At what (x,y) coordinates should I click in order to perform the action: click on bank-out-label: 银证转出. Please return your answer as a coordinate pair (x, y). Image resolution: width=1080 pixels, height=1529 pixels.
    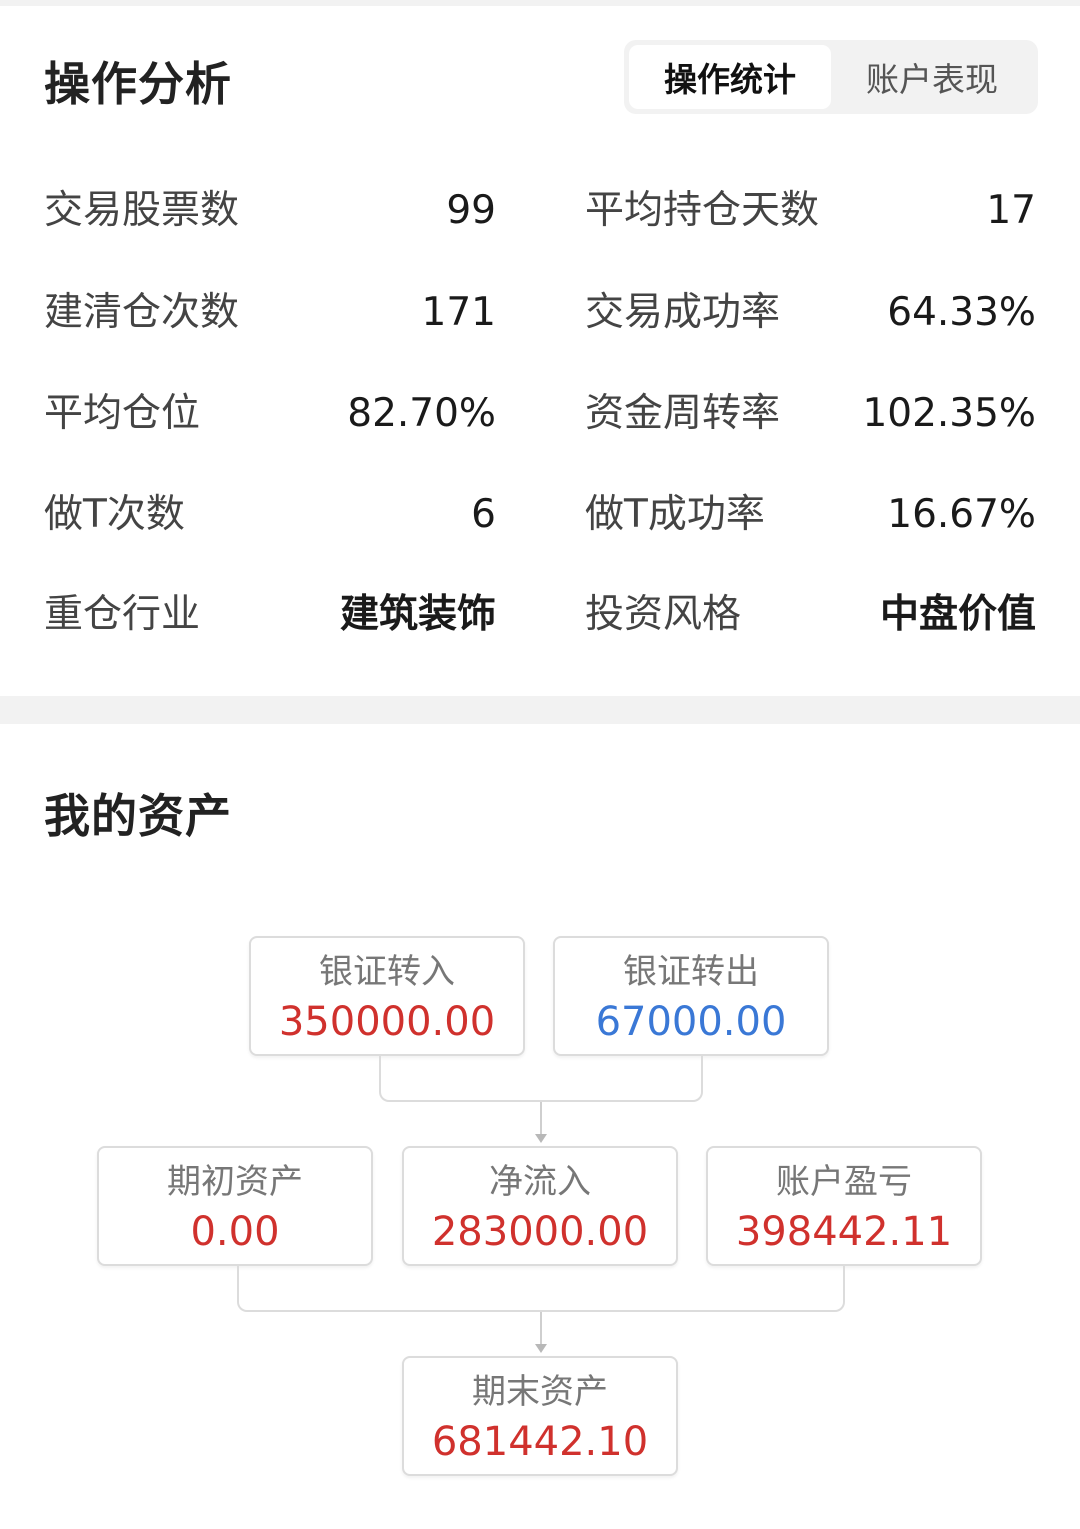
    Looking at the image, I should click on (691, 972).